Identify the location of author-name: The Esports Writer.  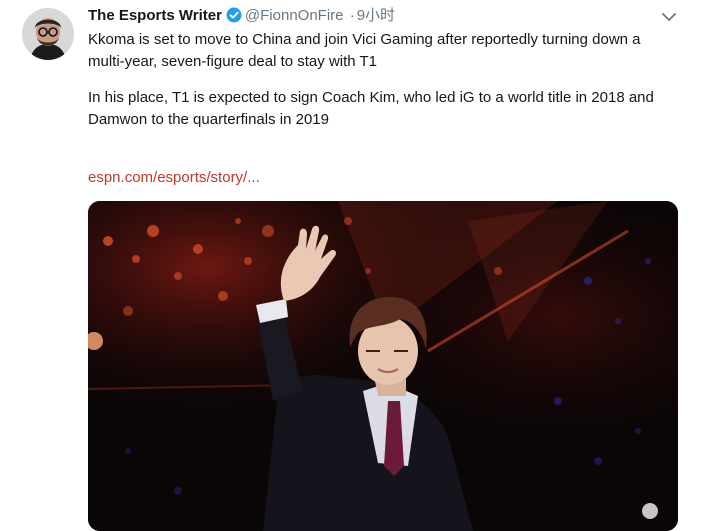
(155, 15).